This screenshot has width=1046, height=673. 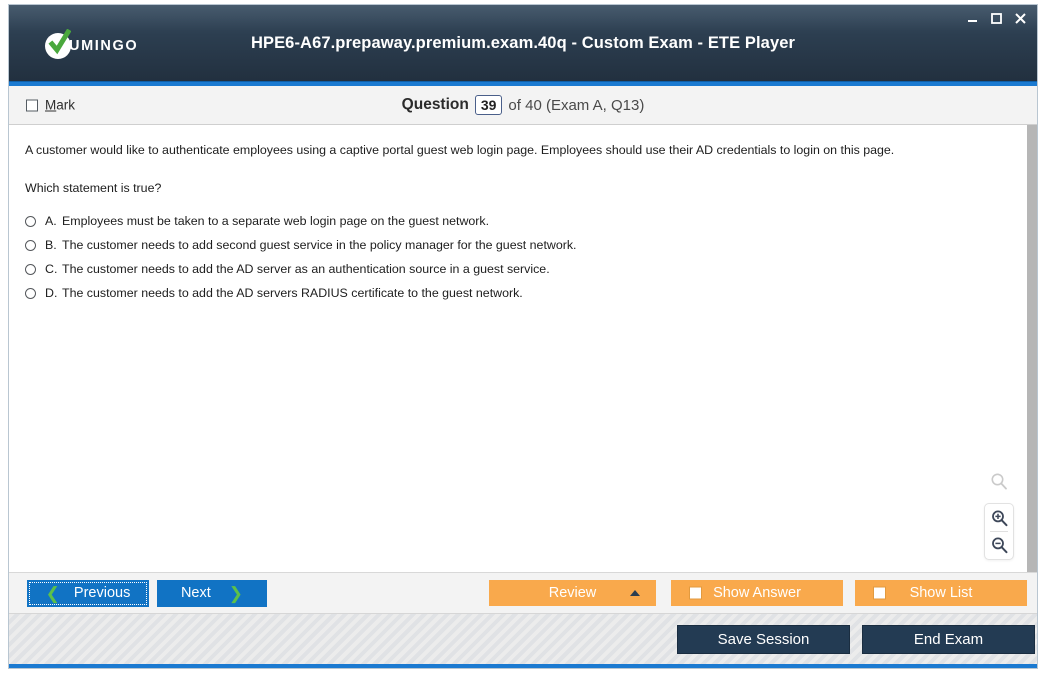 What do you see at coordinates (1020, 18) in the screenshot?
I see `close-icon` at bounding box center [1020, 18].